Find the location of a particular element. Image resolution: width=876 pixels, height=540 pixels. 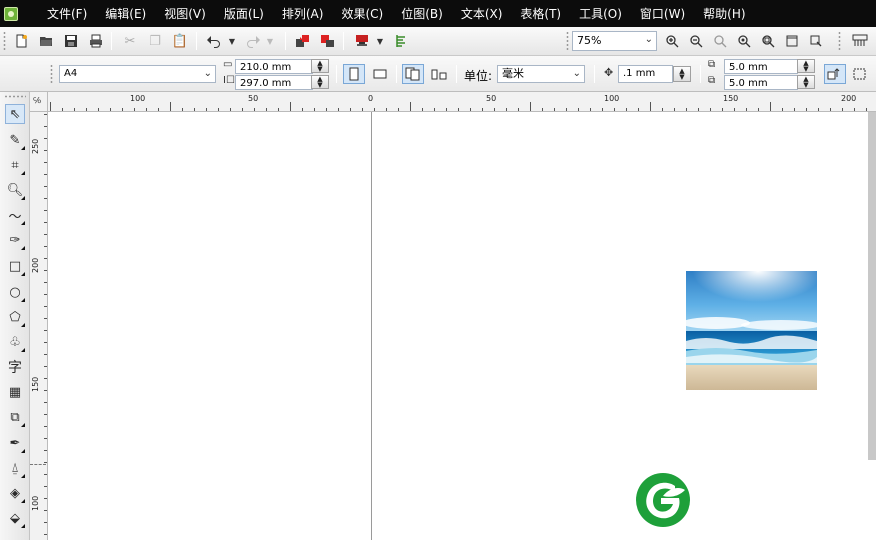

duplicate-y-field: 5.0 mm is located at coordinates (761, 82).